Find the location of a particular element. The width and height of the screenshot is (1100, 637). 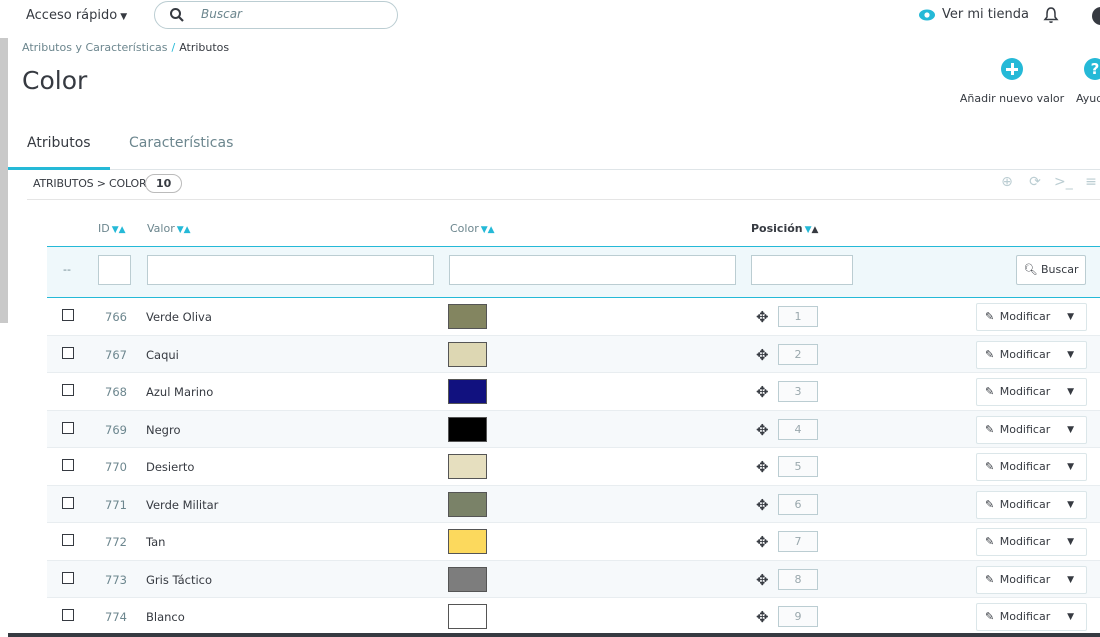

database-icon: ≡ is located at coordinates (1091, 182).